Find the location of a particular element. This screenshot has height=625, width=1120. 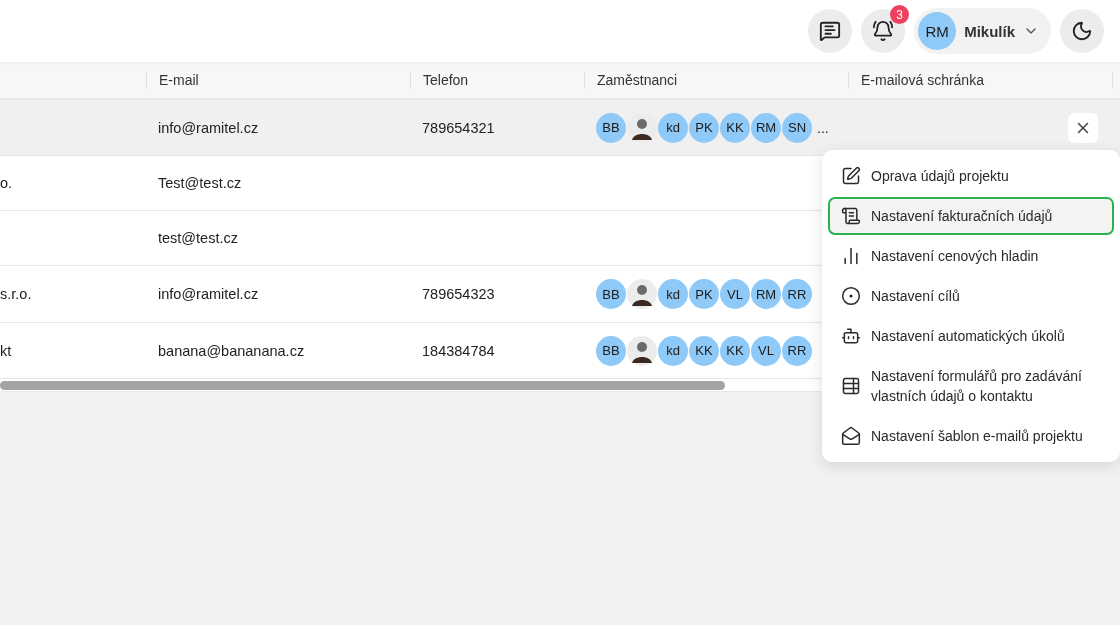

employee-avatar: SN is located at coordinates (797, 127).